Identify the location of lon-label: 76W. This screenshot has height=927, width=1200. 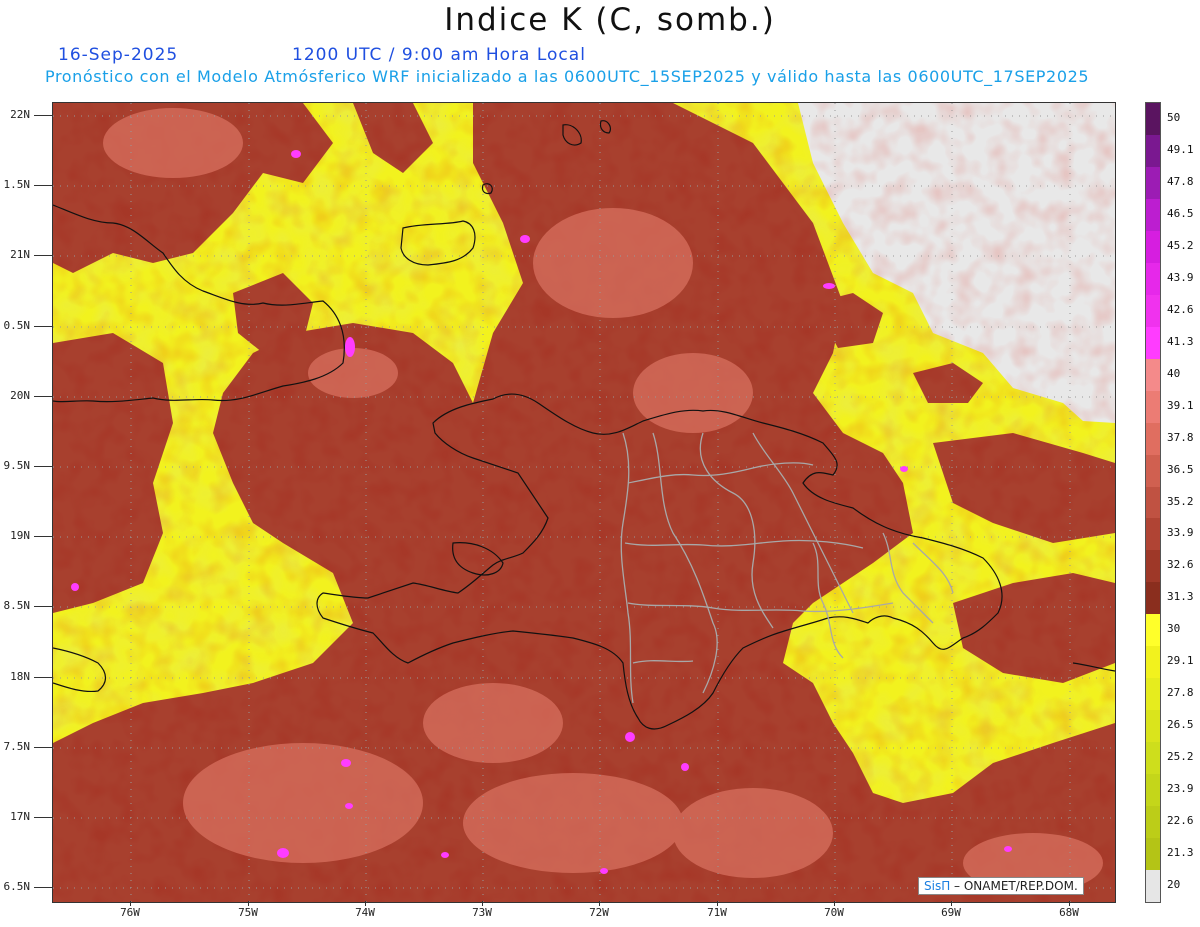
(130, 912).